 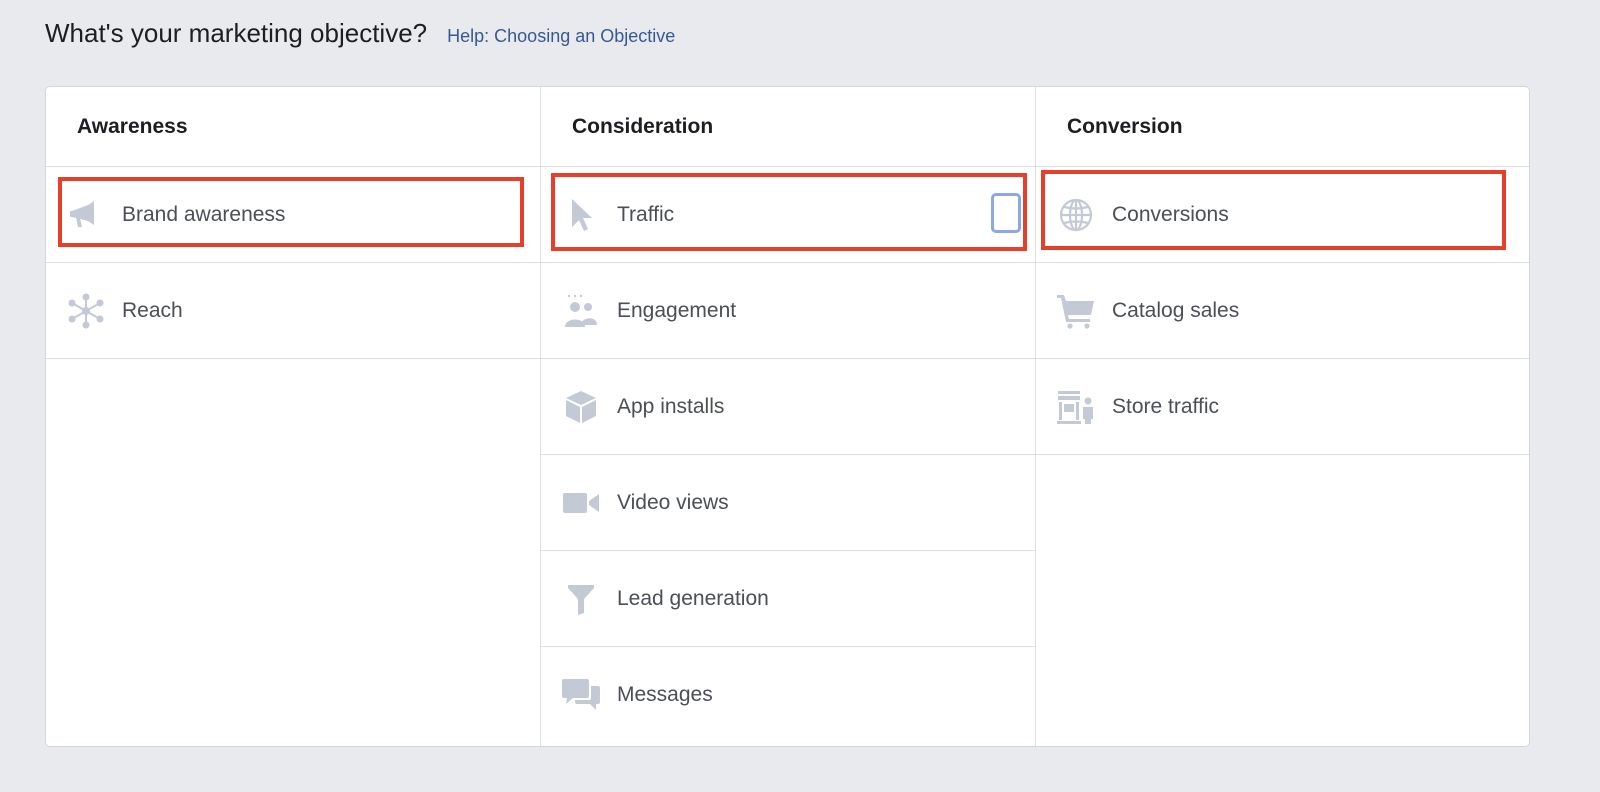 What do you see at coordinates (788, 127) in the screenshot?
I see `column-header-consideration: Consideration` at bounding box center [788, 127].